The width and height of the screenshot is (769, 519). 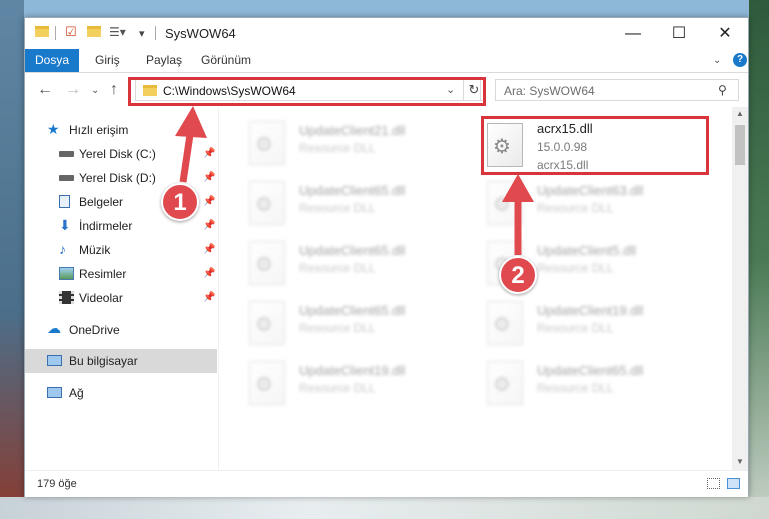 What do you see at coordinates (180, 202) in the screenshot?
I see `step-badge-1: 1` at bounding box center [180, 202].